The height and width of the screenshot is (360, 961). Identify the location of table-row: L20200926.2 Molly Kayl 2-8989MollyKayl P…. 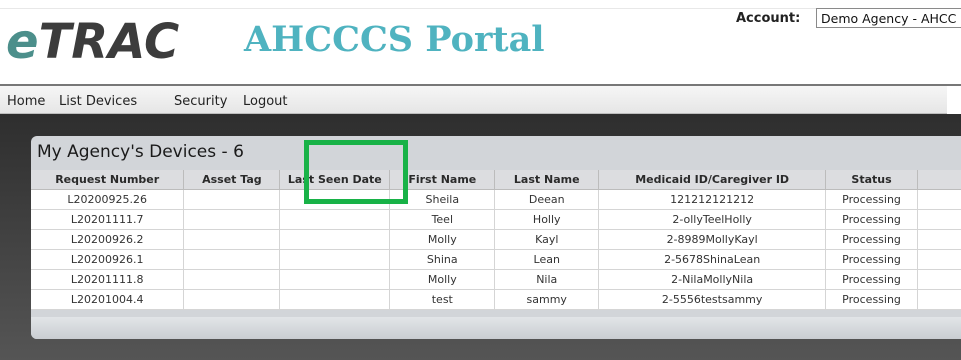
(496, 239).